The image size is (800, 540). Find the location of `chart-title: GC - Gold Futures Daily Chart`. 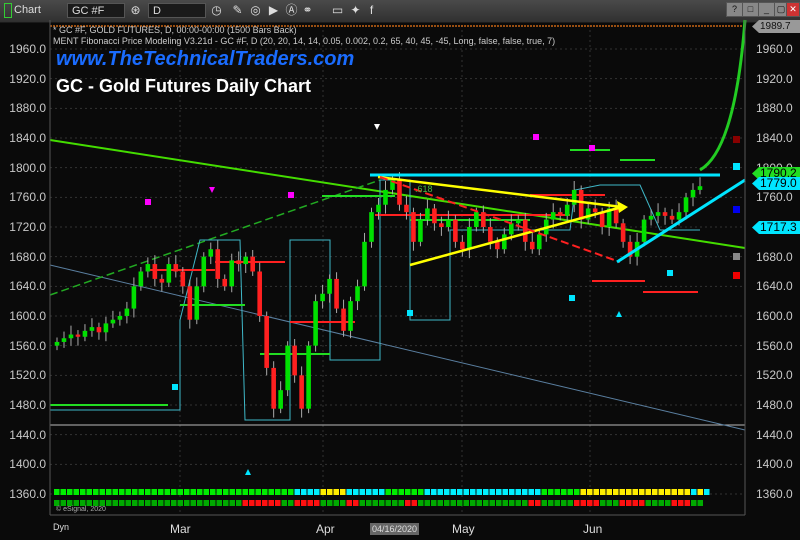

chart-title: GC - Gold Futures Daily Chart is located at coordinates (184, 86).